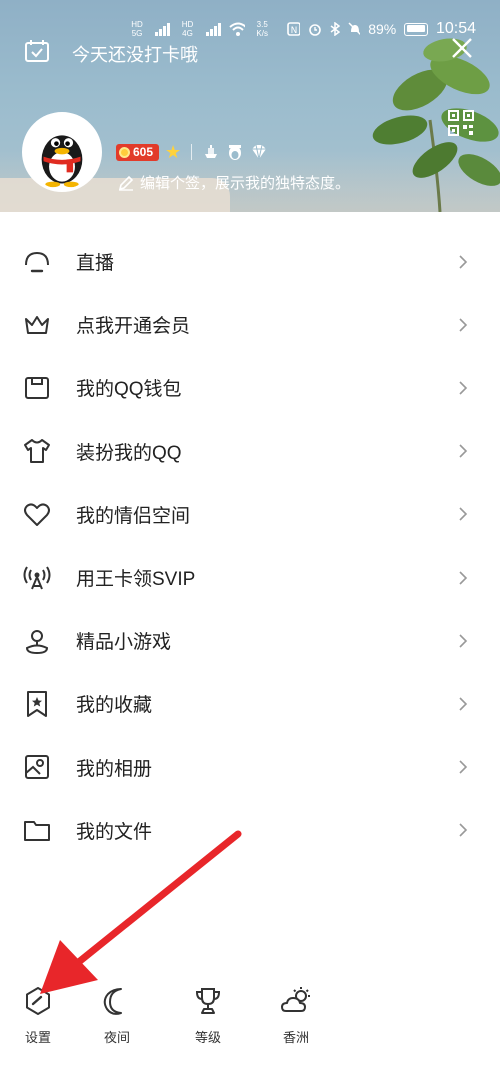 This screenshot has width=500, height=1077. I want to click on calendar-checkin-icon, so click(37, 51).